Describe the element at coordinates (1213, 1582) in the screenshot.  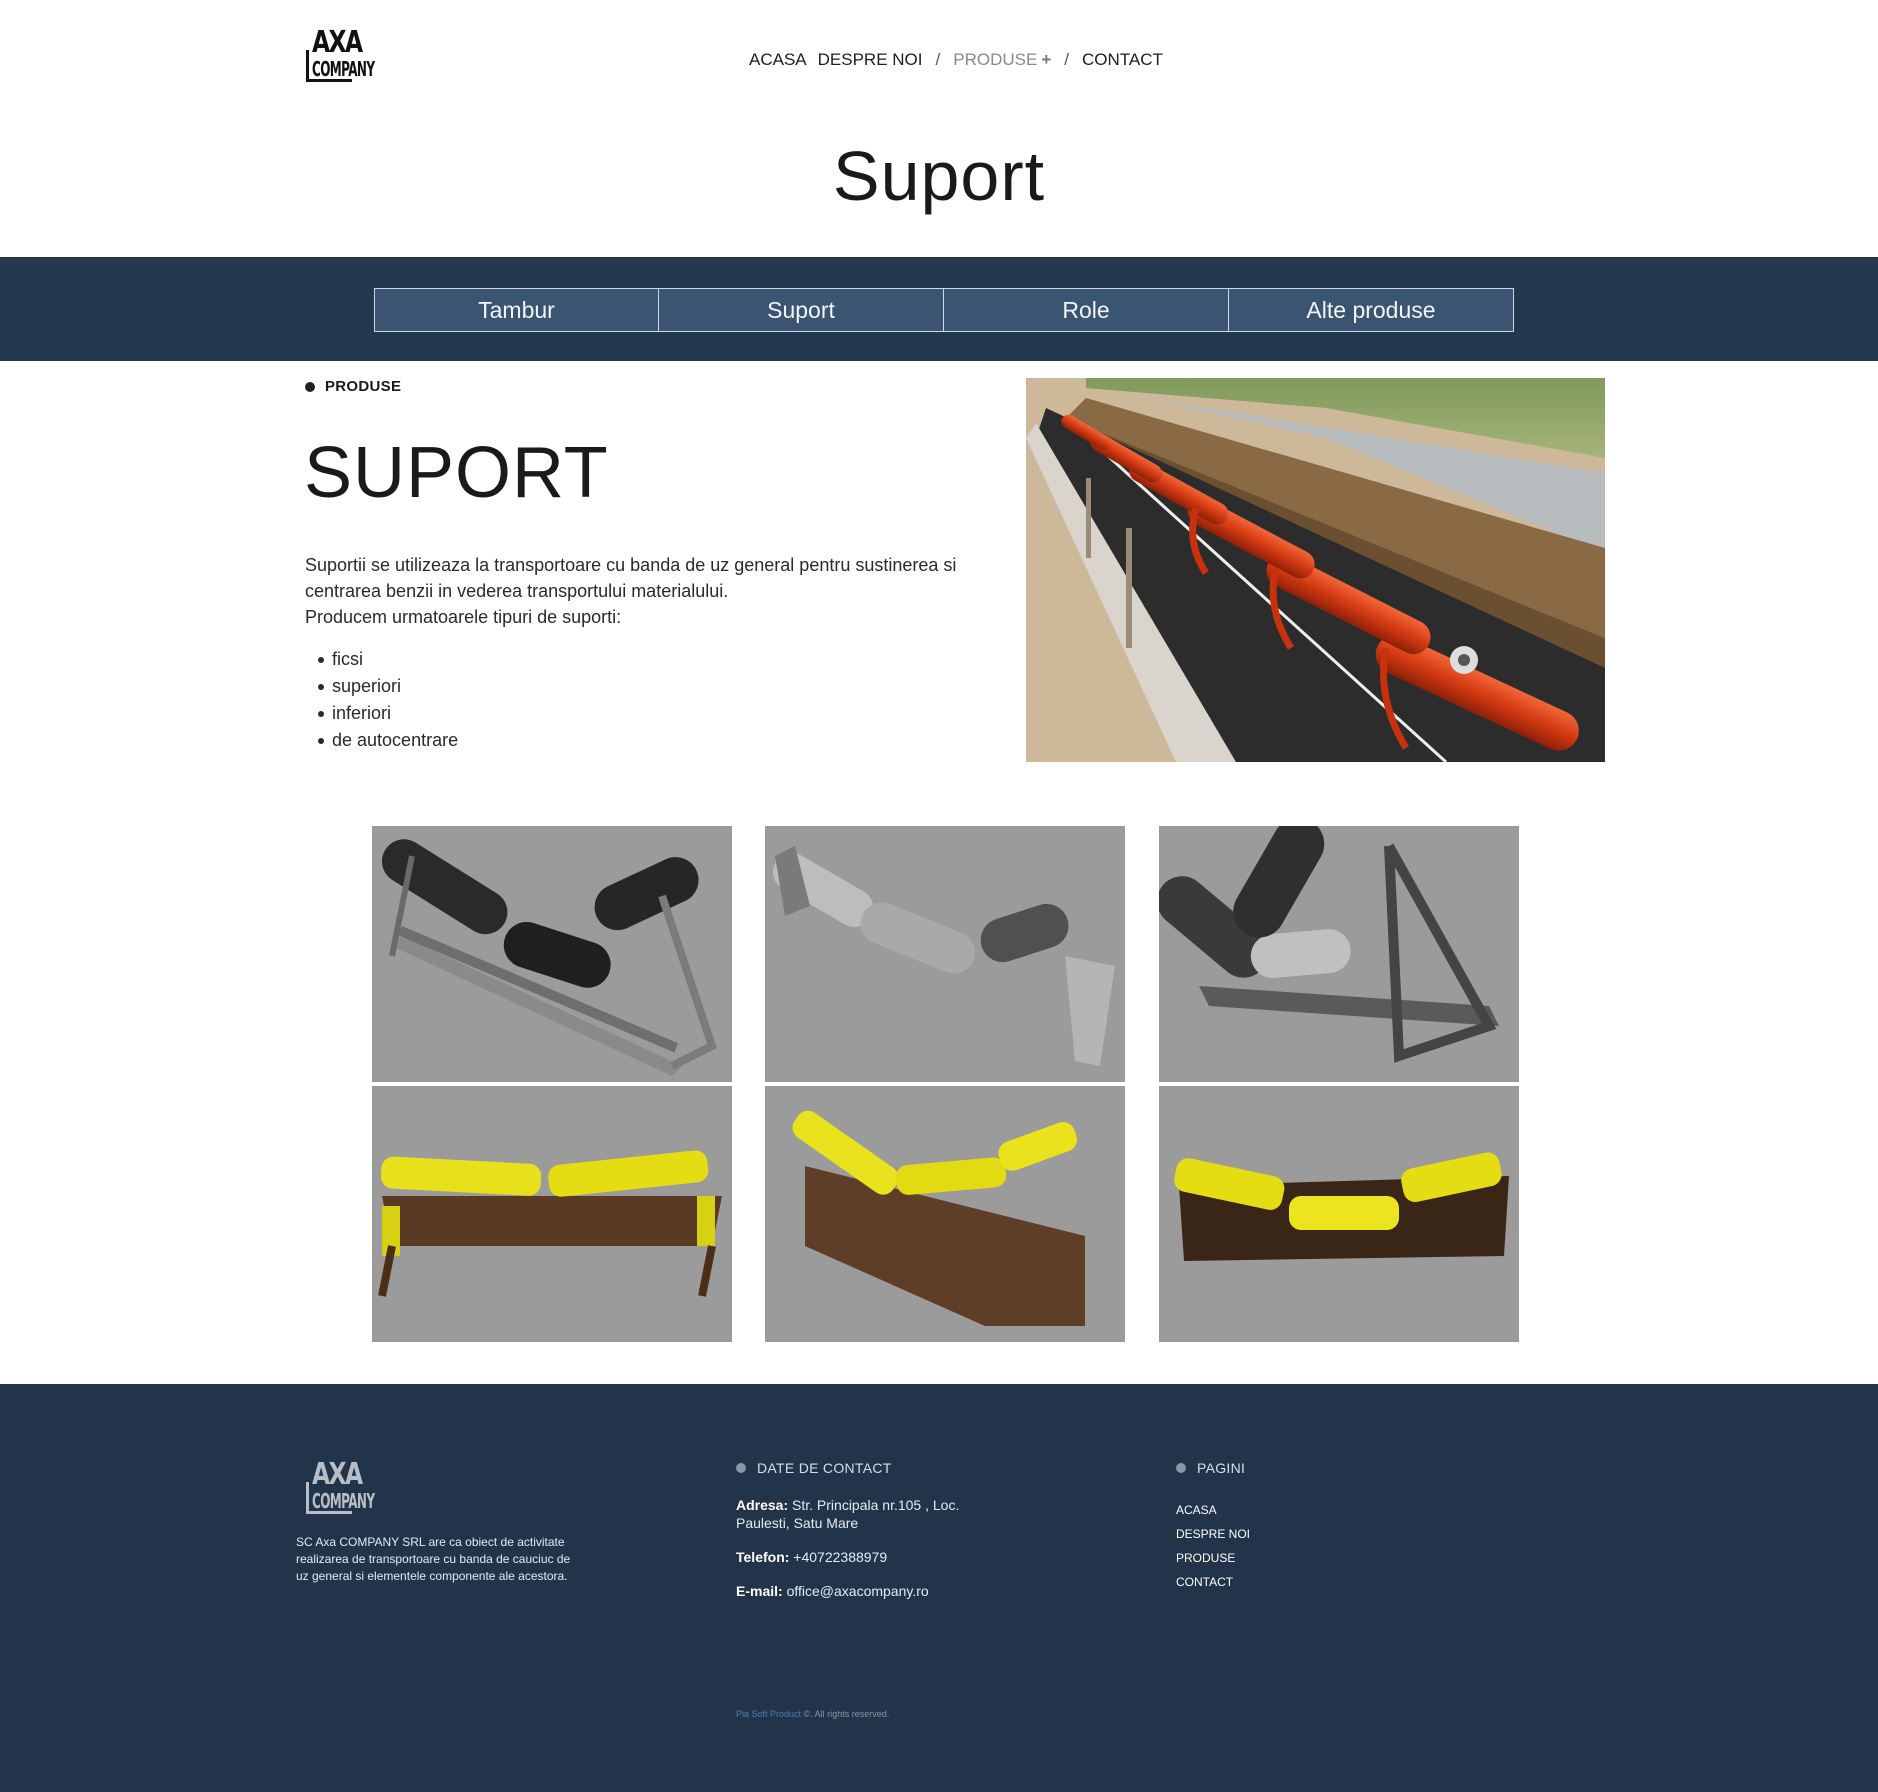
I see `footer-link-contact: CONTACT` at that location.